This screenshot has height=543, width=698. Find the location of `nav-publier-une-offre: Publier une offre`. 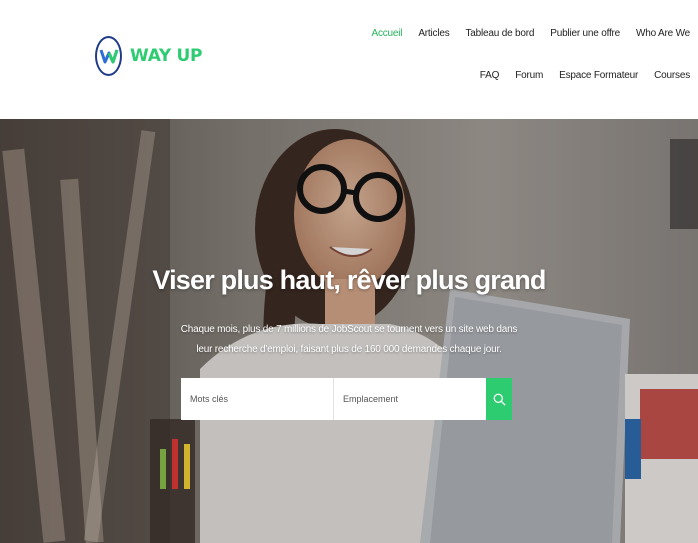

nav-publier-une-offre: Publier une offre is located at coordinates (585, 33).